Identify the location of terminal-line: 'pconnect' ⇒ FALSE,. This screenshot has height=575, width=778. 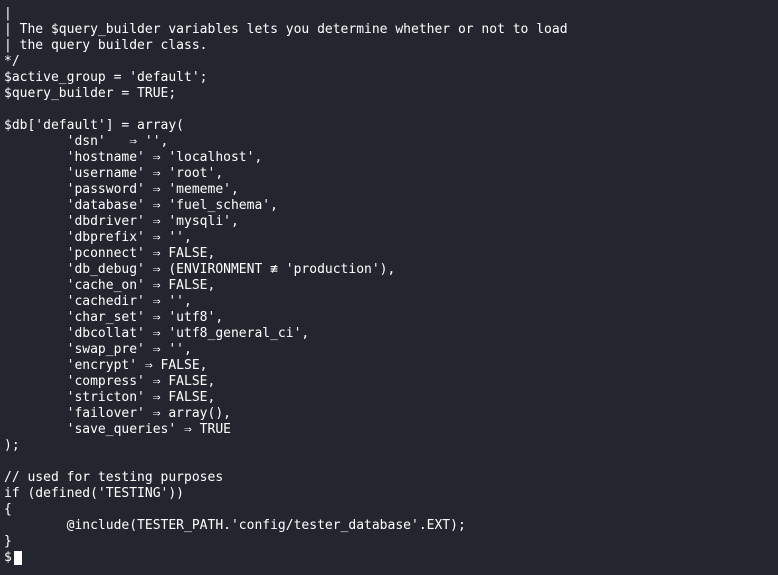
(110, 253).